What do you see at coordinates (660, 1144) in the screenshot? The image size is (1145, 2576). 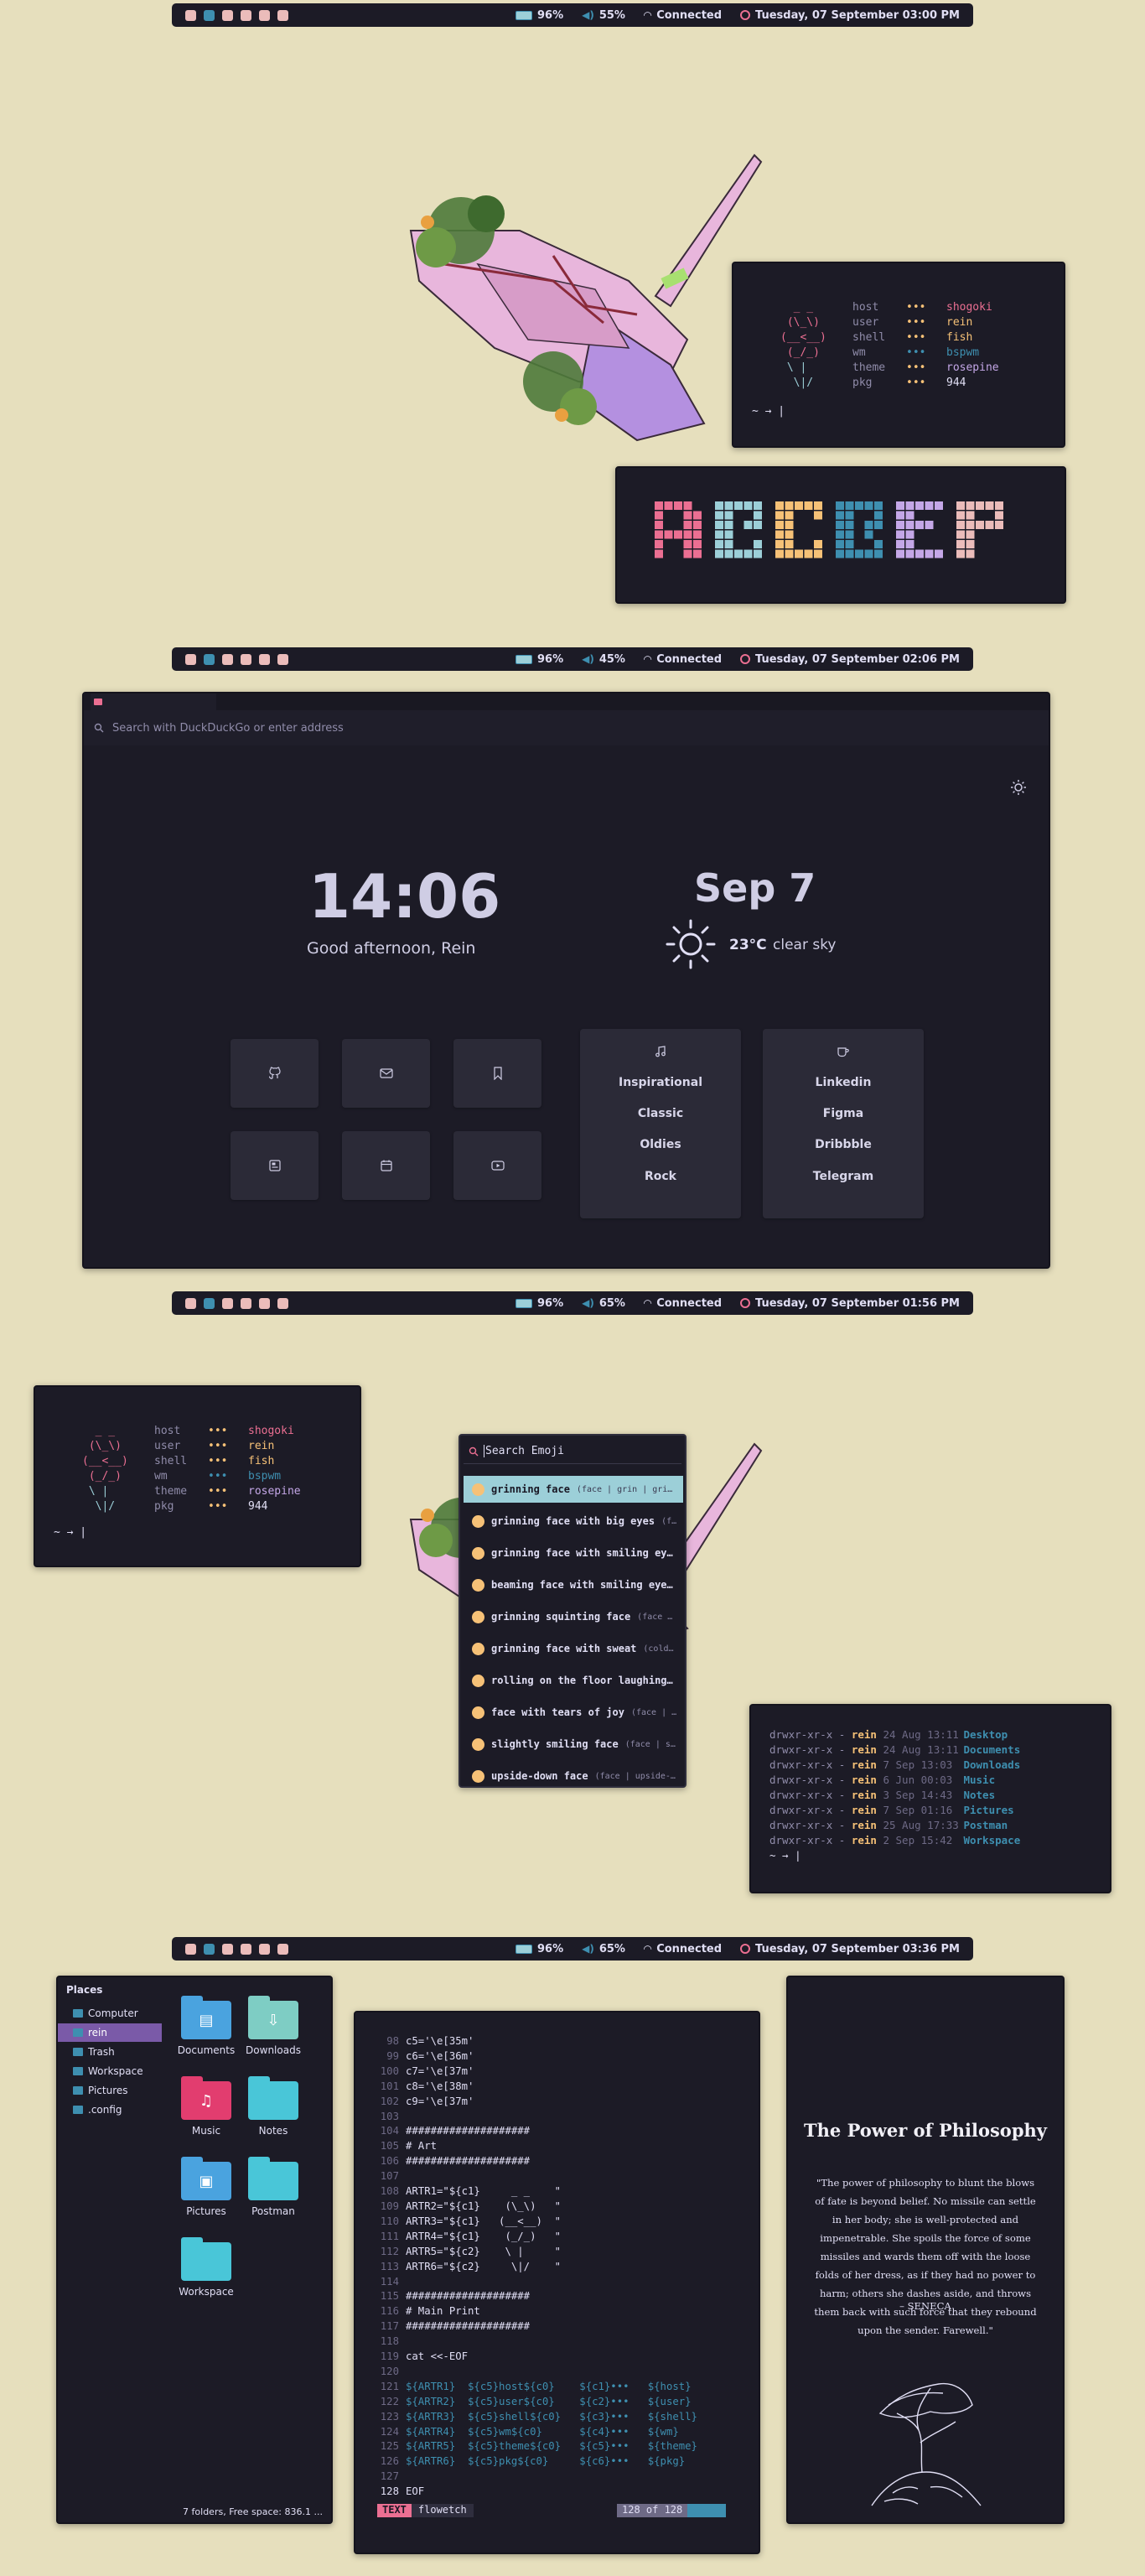 I see `music-link-oldies: Oldies` at bounding box center [660, 1144].